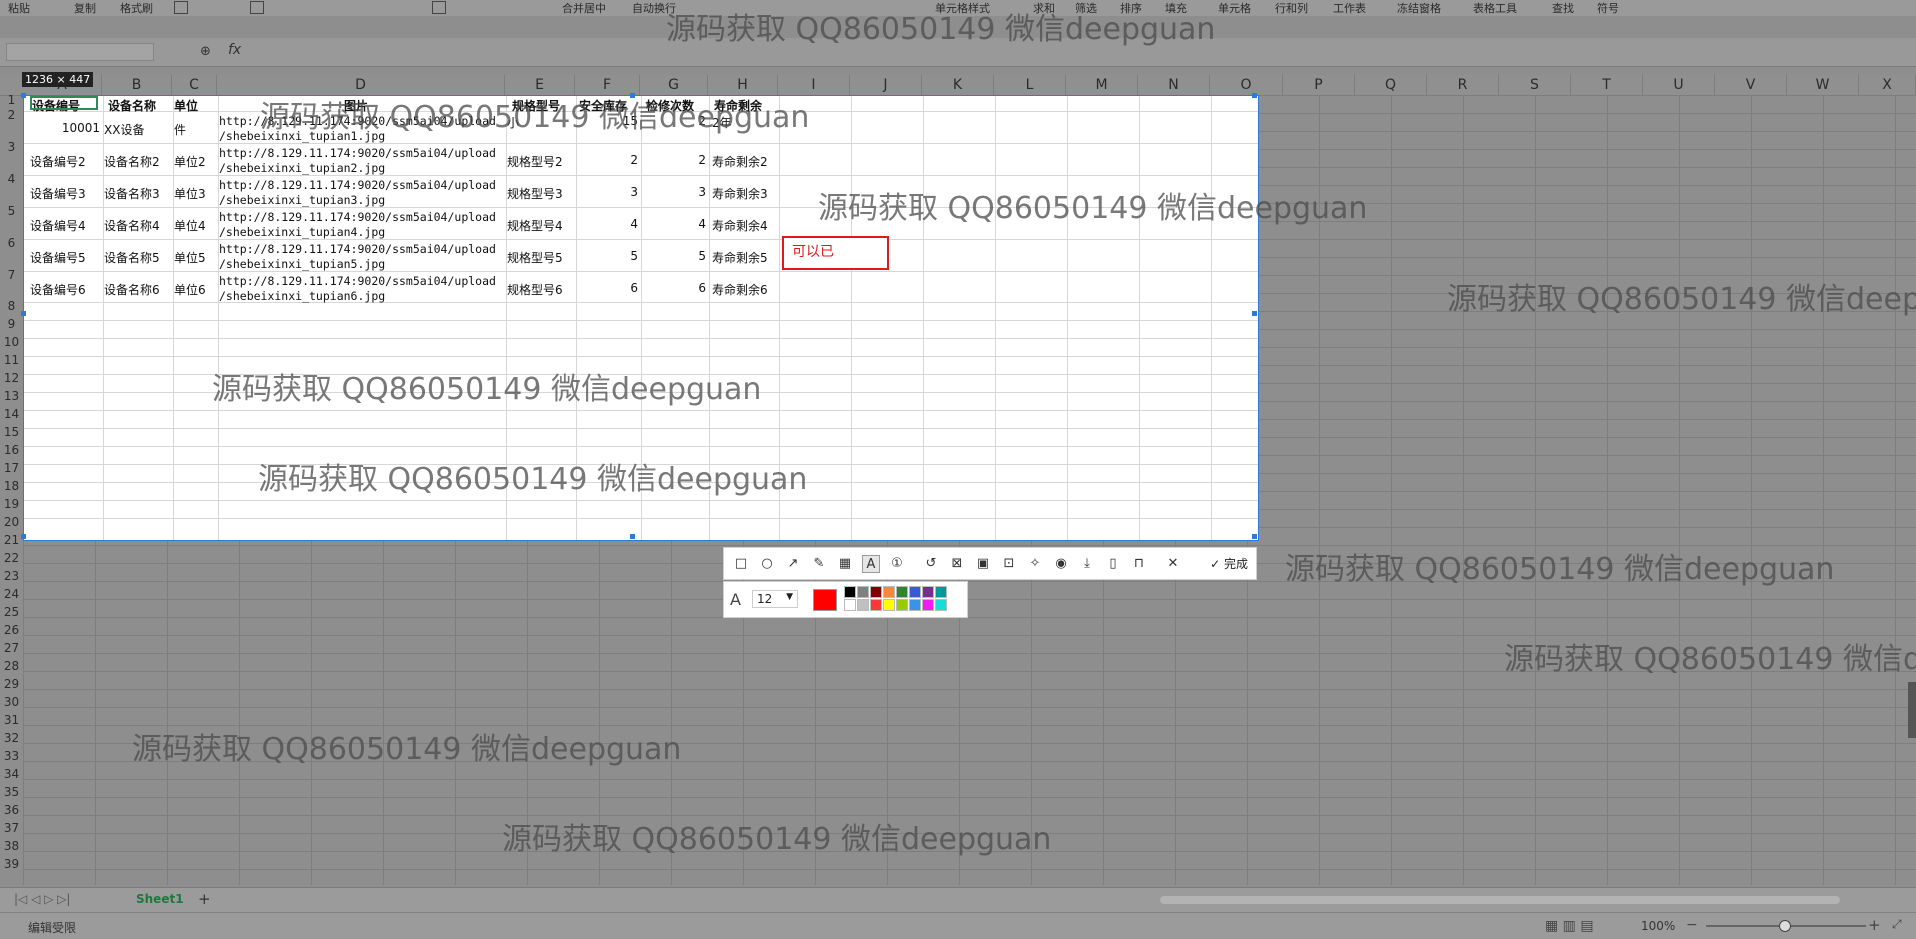 The height and width of the screenshot is (939, 1916). I want to click on table-cell: 单位2, so click(196, 161).